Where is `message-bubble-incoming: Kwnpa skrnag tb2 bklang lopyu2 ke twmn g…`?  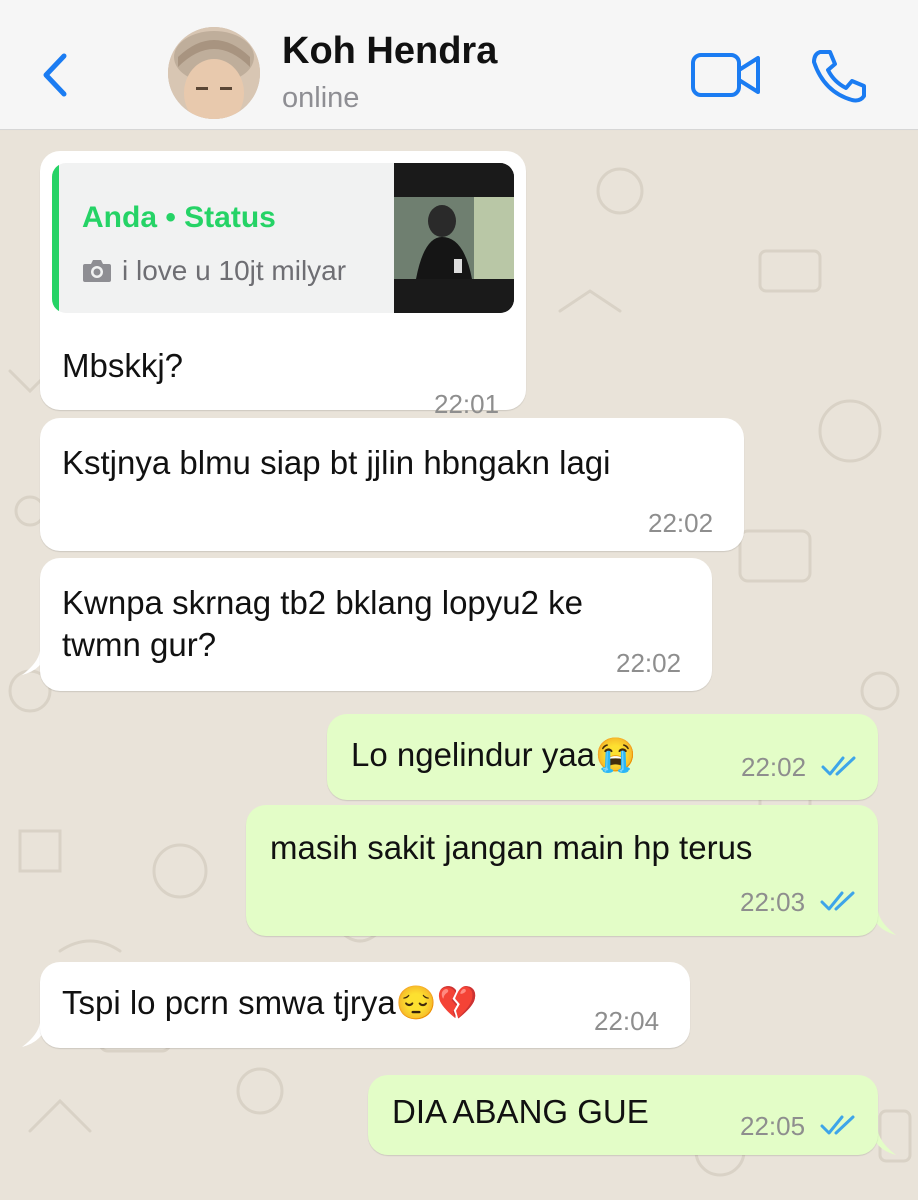
message-bubble-incoming: Kwnpa skrnag tb2 bklang lopyu2 ke twmn g… is located at coordinates (376, 624).